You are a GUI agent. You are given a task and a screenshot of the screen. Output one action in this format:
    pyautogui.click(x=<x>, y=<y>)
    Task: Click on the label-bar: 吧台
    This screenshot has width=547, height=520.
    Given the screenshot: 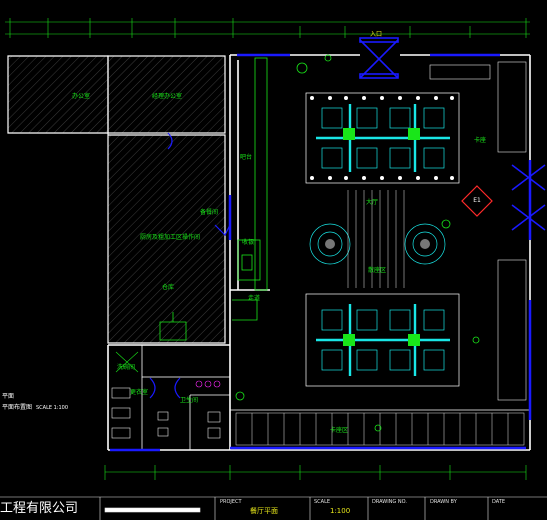 What is the action you would take?
    pyautogui.click(x=246, y=157)
    